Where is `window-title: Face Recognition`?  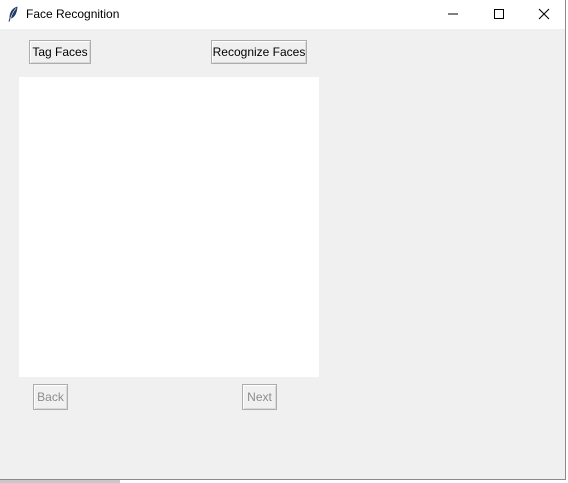
window-title: Face Recognition is located at coordinates (73, 14).